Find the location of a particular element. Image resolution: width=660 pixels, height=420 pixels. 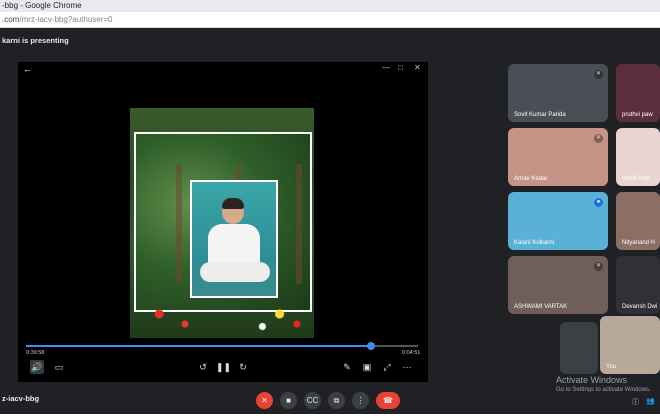

video-progress-handle is located at coordinates (370, 346).